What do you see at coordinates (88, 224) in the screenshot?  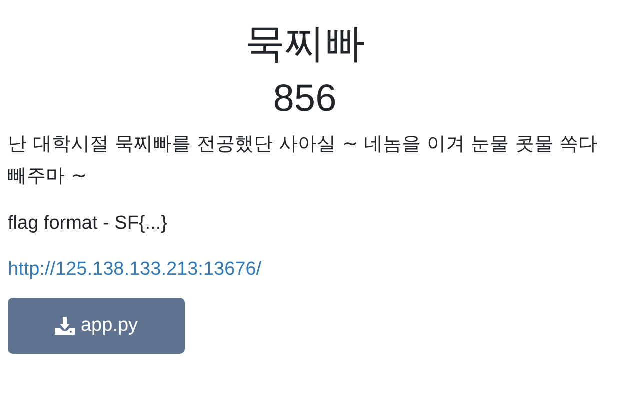 I see `flag-format-text: flag format - SF{...}` at bounding box center [88, 224].